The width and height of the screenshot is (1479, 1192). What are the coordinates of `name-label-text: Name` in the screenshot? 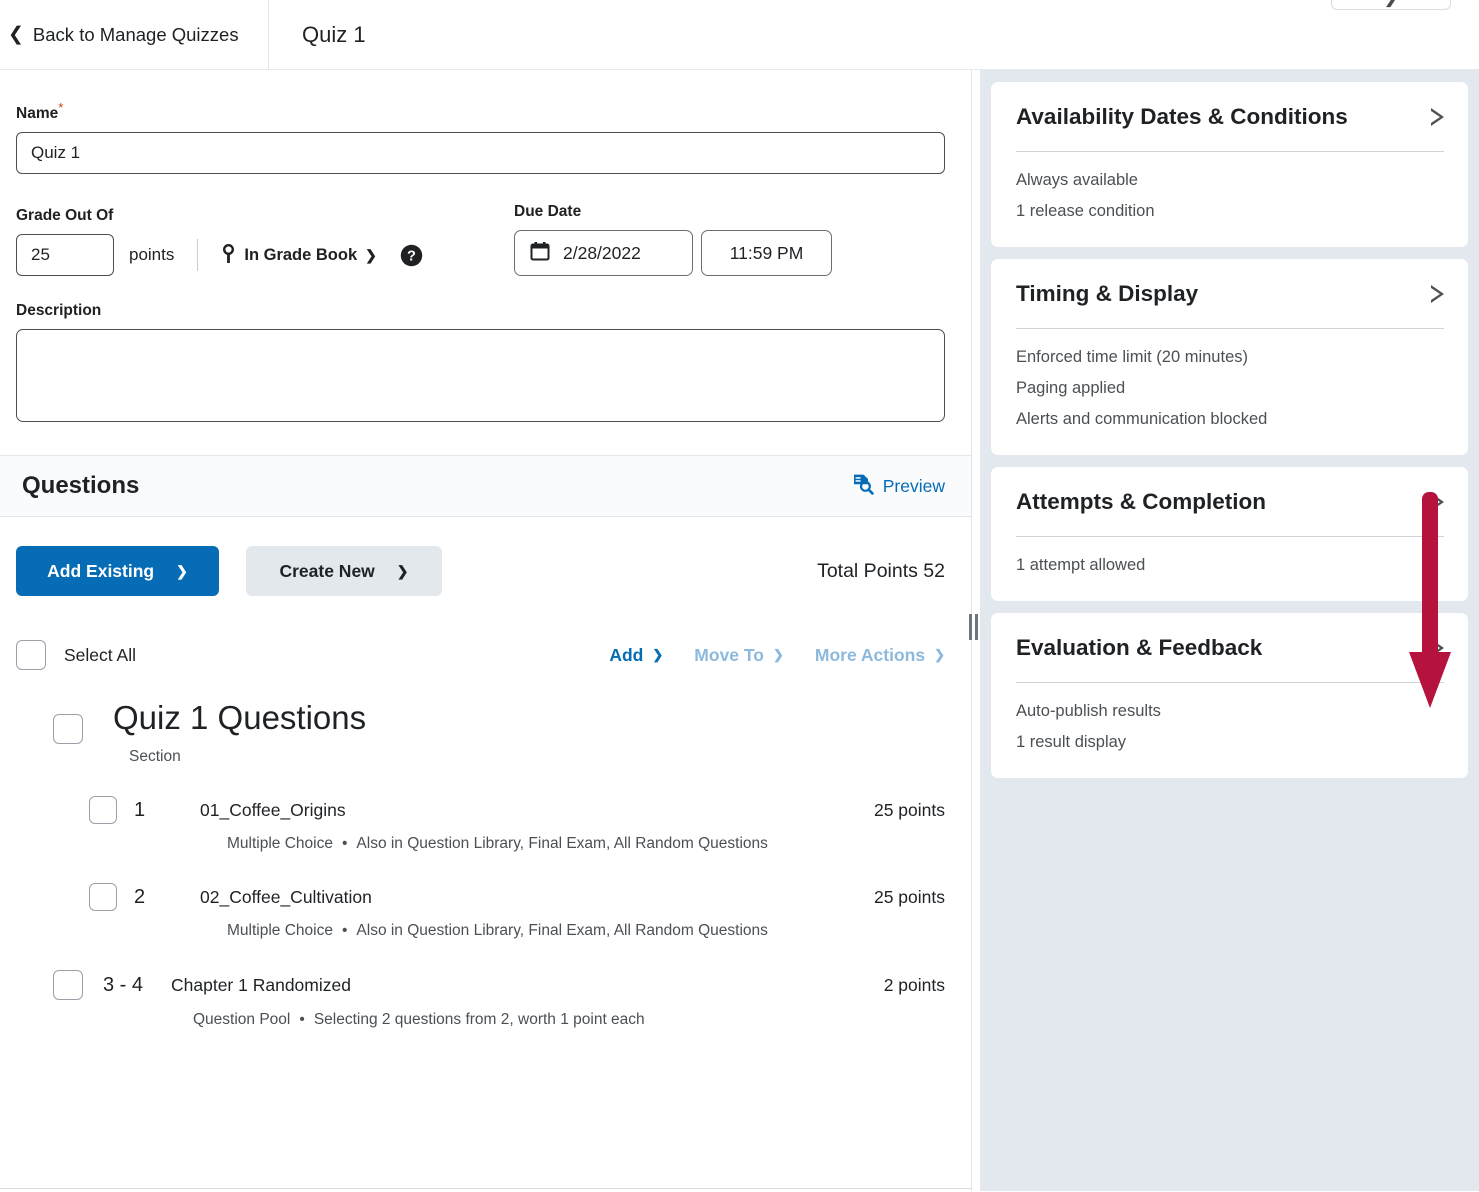 It's located at (37, 114).